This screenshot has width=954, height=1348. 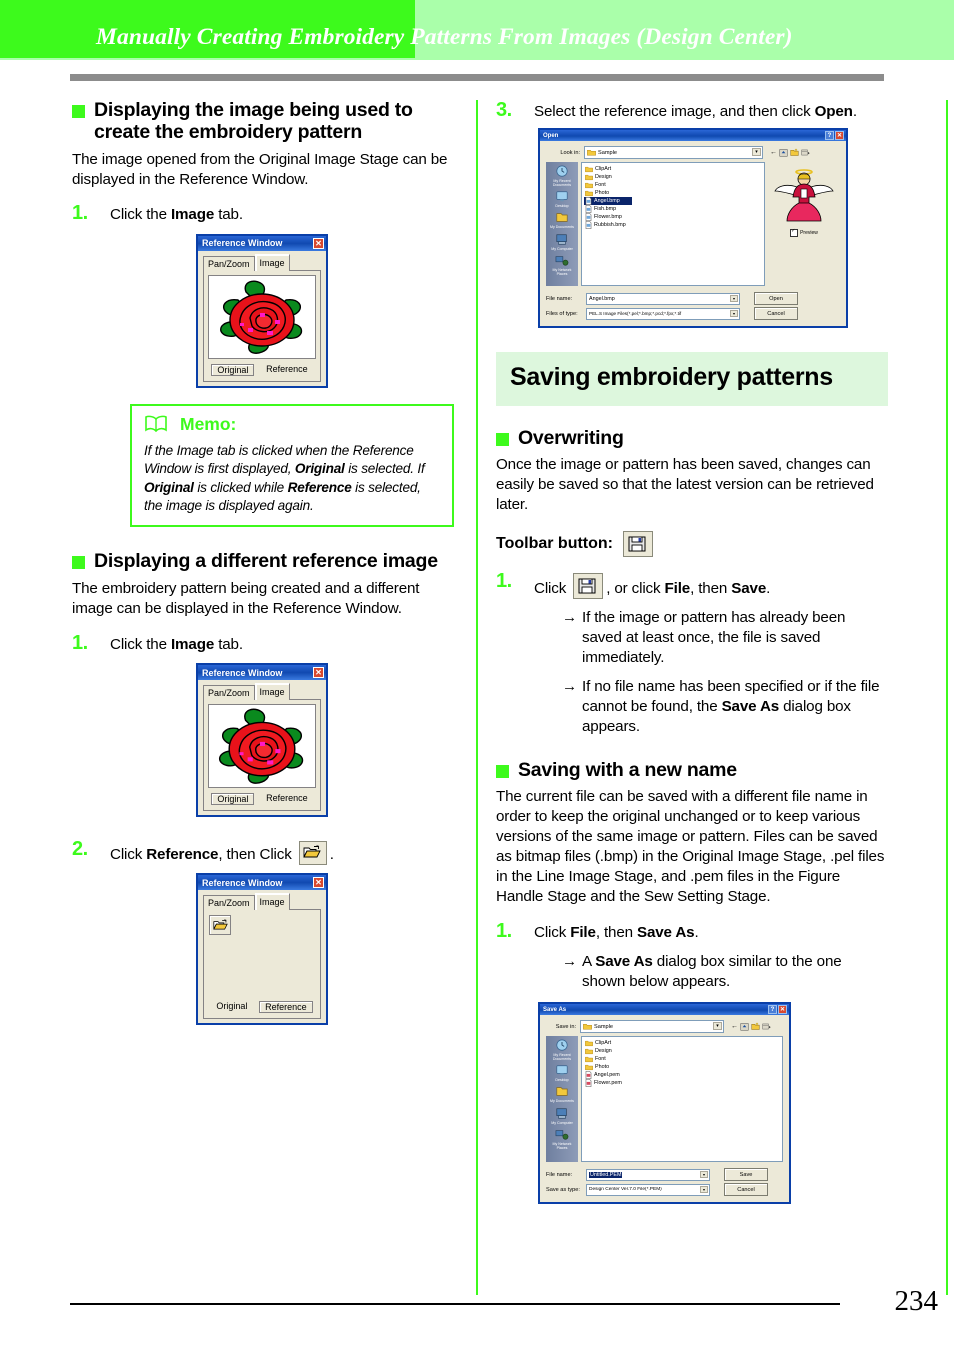 I want to click on list-item: Rubbish.bmp, so click(x=673, y=225).